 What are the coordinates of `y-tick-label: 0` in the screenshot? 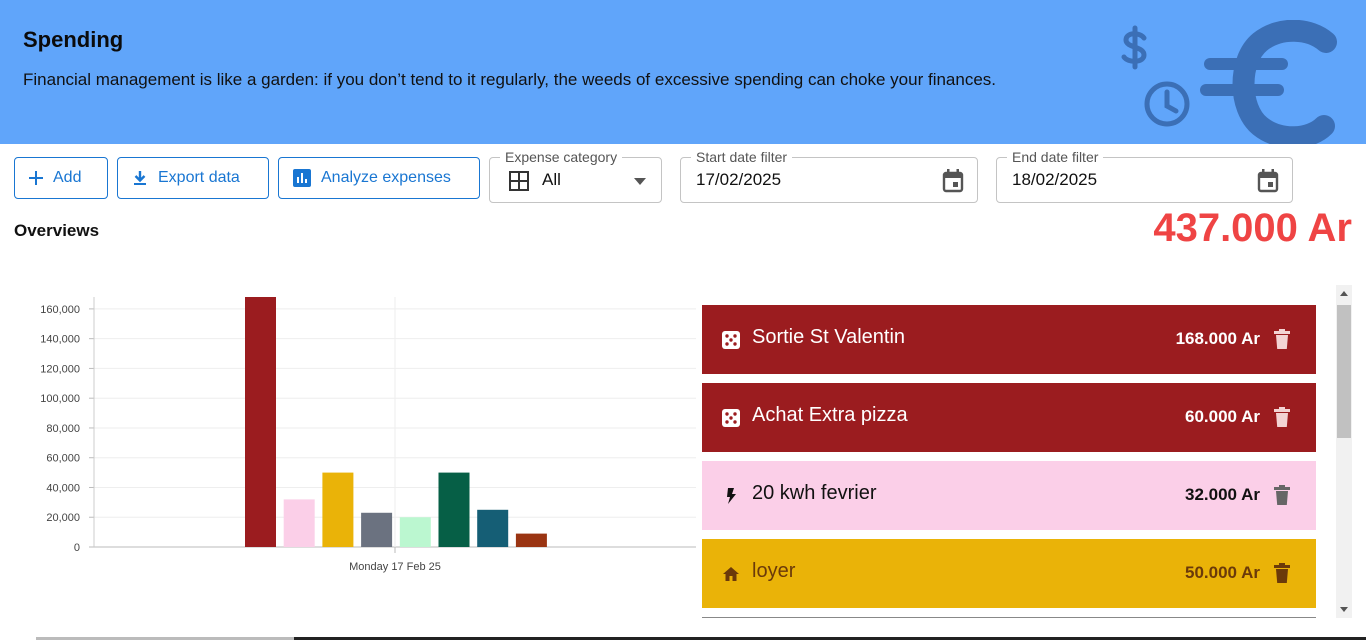 It's located at (77, 548).